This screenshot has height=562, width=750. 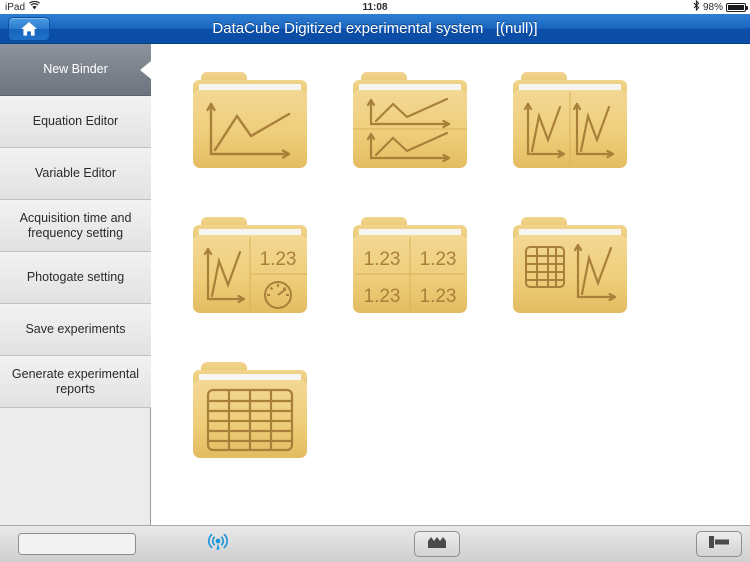 I want to click on sidebar-item-variable-editor: Variable Editor, so click(x=75, y=174).